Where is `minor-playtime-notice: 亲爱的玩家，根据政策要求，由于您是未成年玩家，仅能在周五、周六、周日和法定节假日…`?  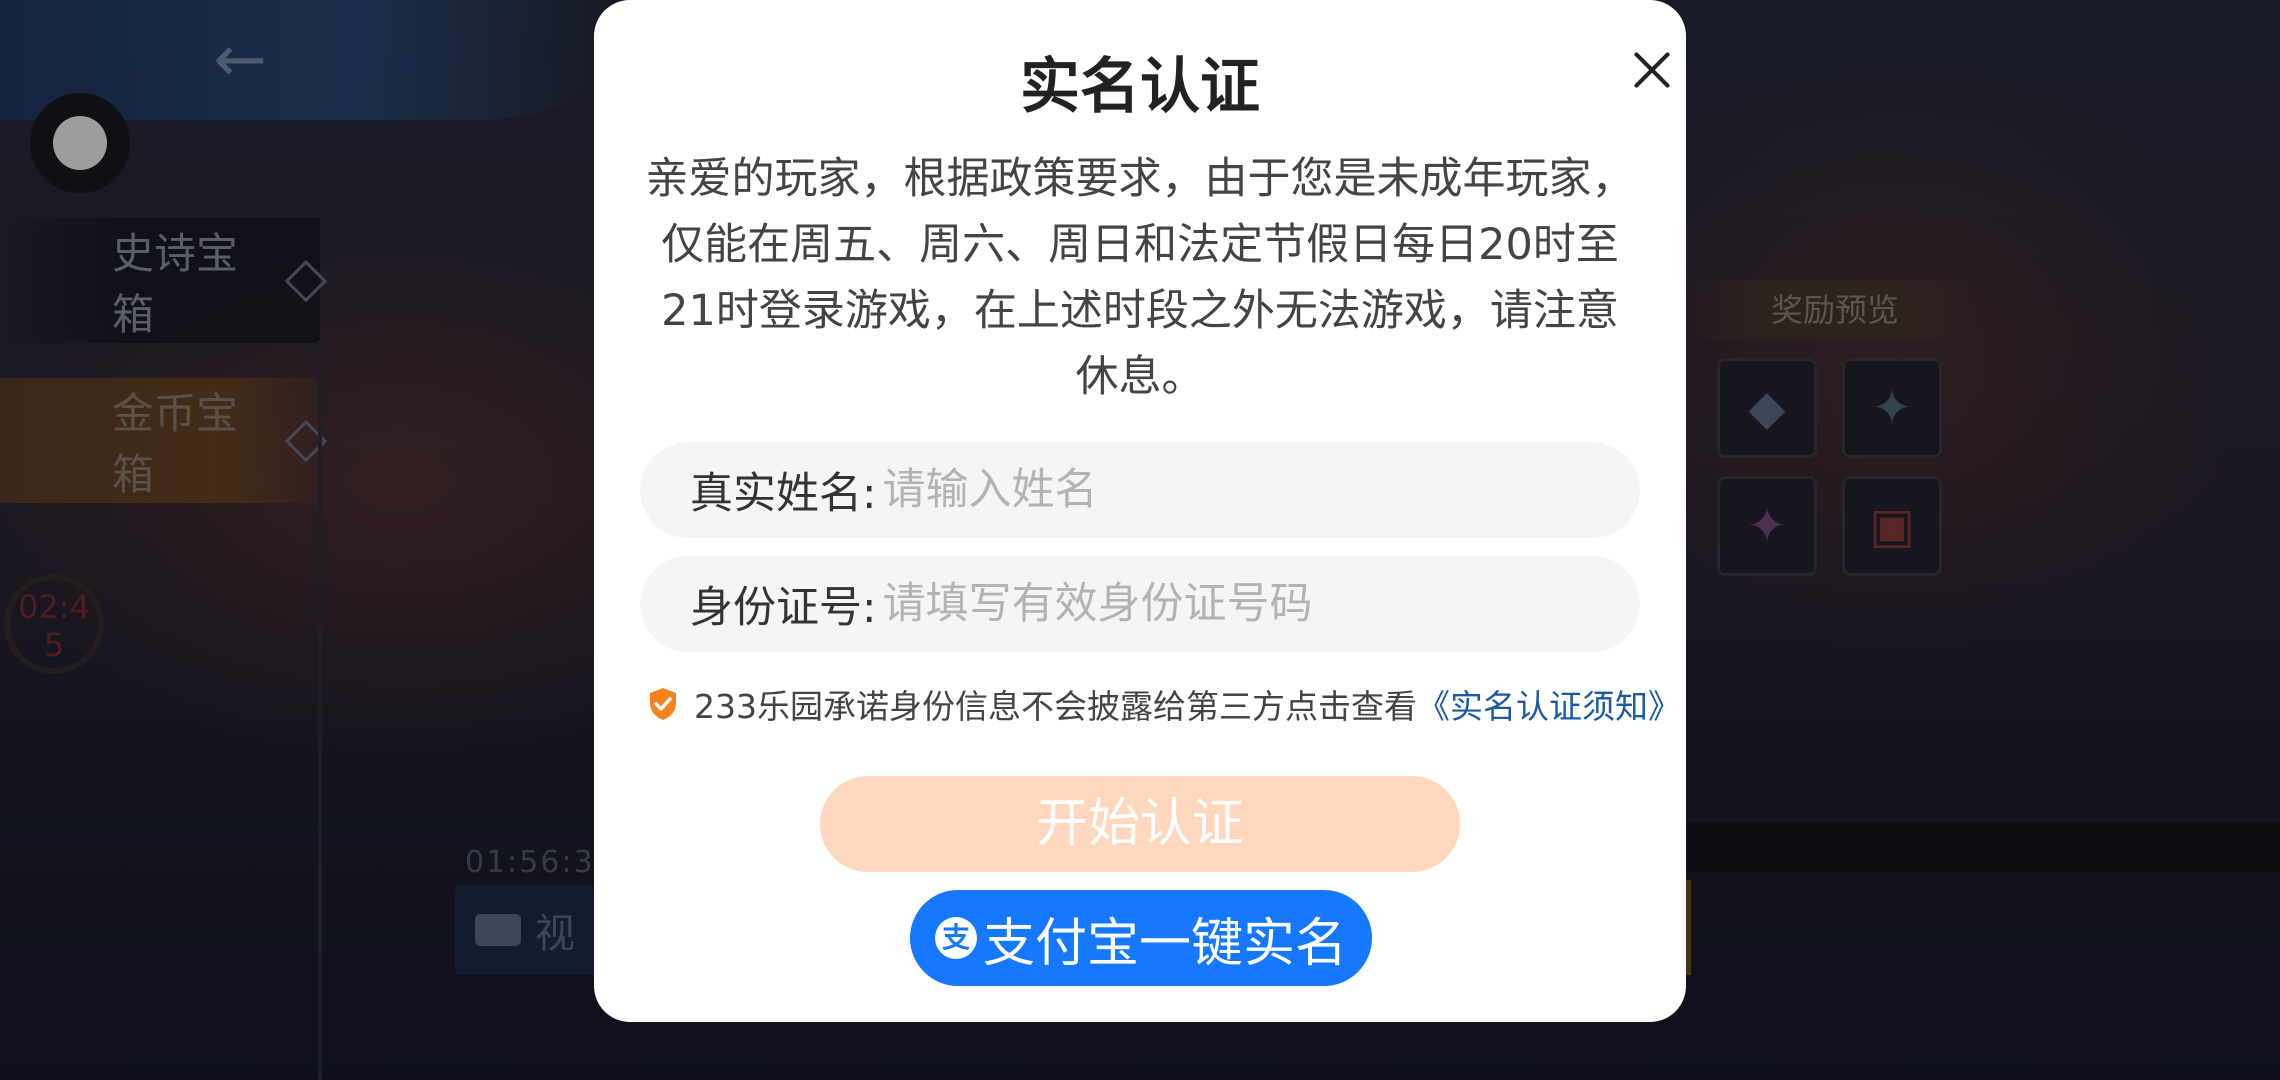 minor-playtime-notice: 亲爱的玩家，根据政策要求，由于您是未成年玩家，仅能在周五、周六、周日和法定节假日… is located at coordinates (1140, 278).